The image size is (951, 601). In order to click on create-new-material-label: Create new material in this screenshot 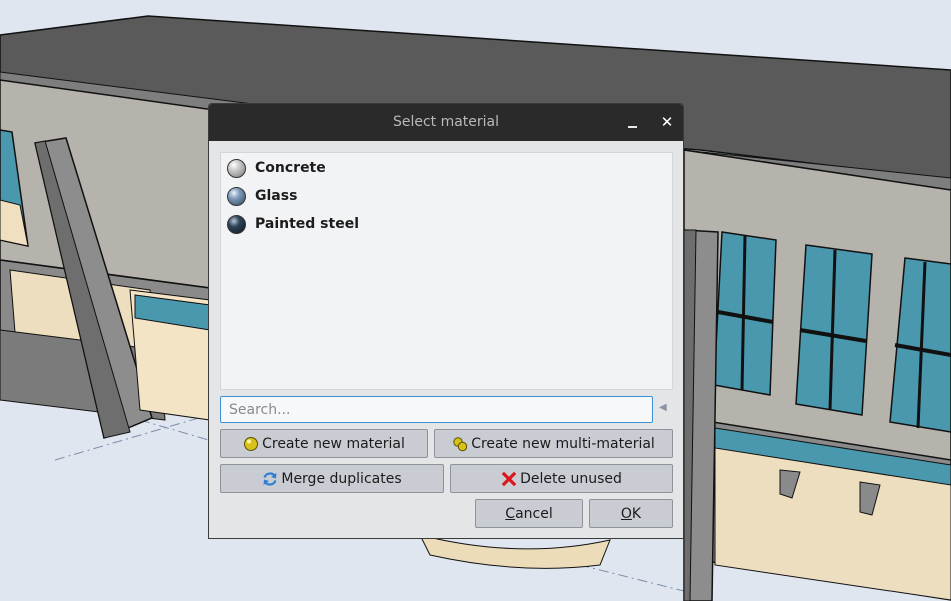, I will do `click(333, 443)`.